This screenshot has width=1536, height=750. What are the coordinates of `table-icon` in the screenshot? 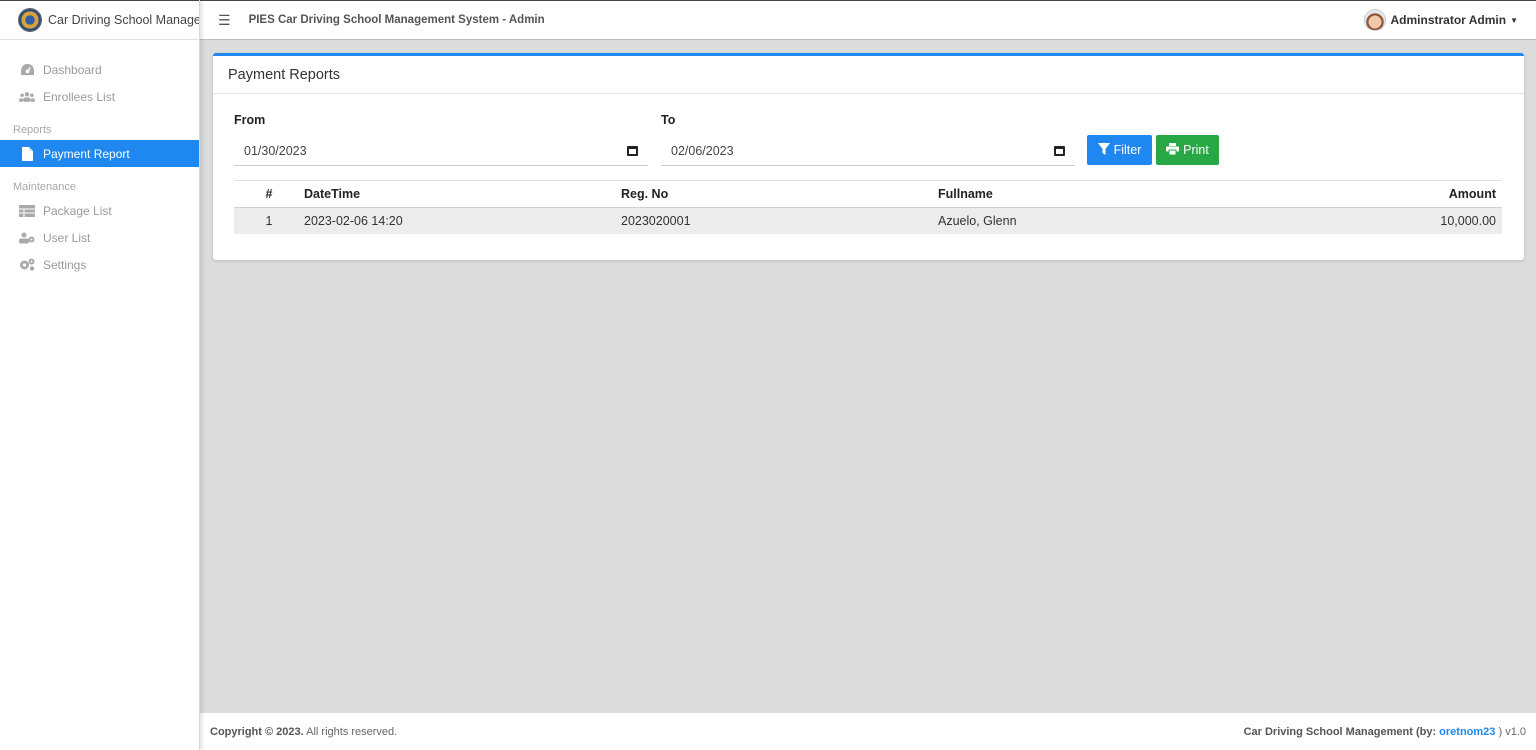 It's located at (27, 211).